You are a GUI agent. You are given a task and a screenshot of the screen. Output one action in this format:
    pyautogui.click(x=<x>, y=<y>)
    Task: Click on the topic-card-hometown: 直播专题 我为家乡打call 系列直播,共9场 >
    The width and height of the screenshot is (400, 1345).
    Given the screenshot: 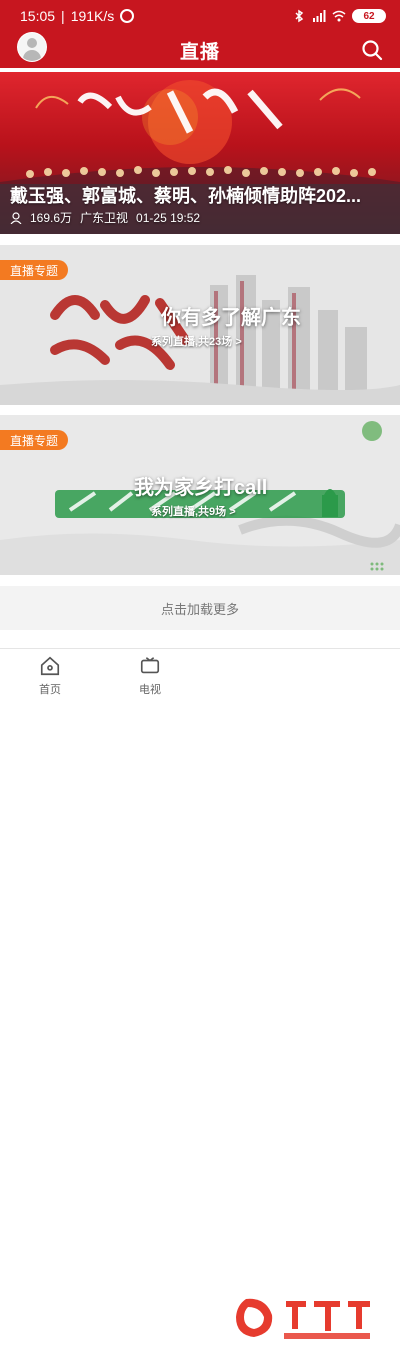 What is the action you would take?
    pyautogui.click(x=200, y=495)
    